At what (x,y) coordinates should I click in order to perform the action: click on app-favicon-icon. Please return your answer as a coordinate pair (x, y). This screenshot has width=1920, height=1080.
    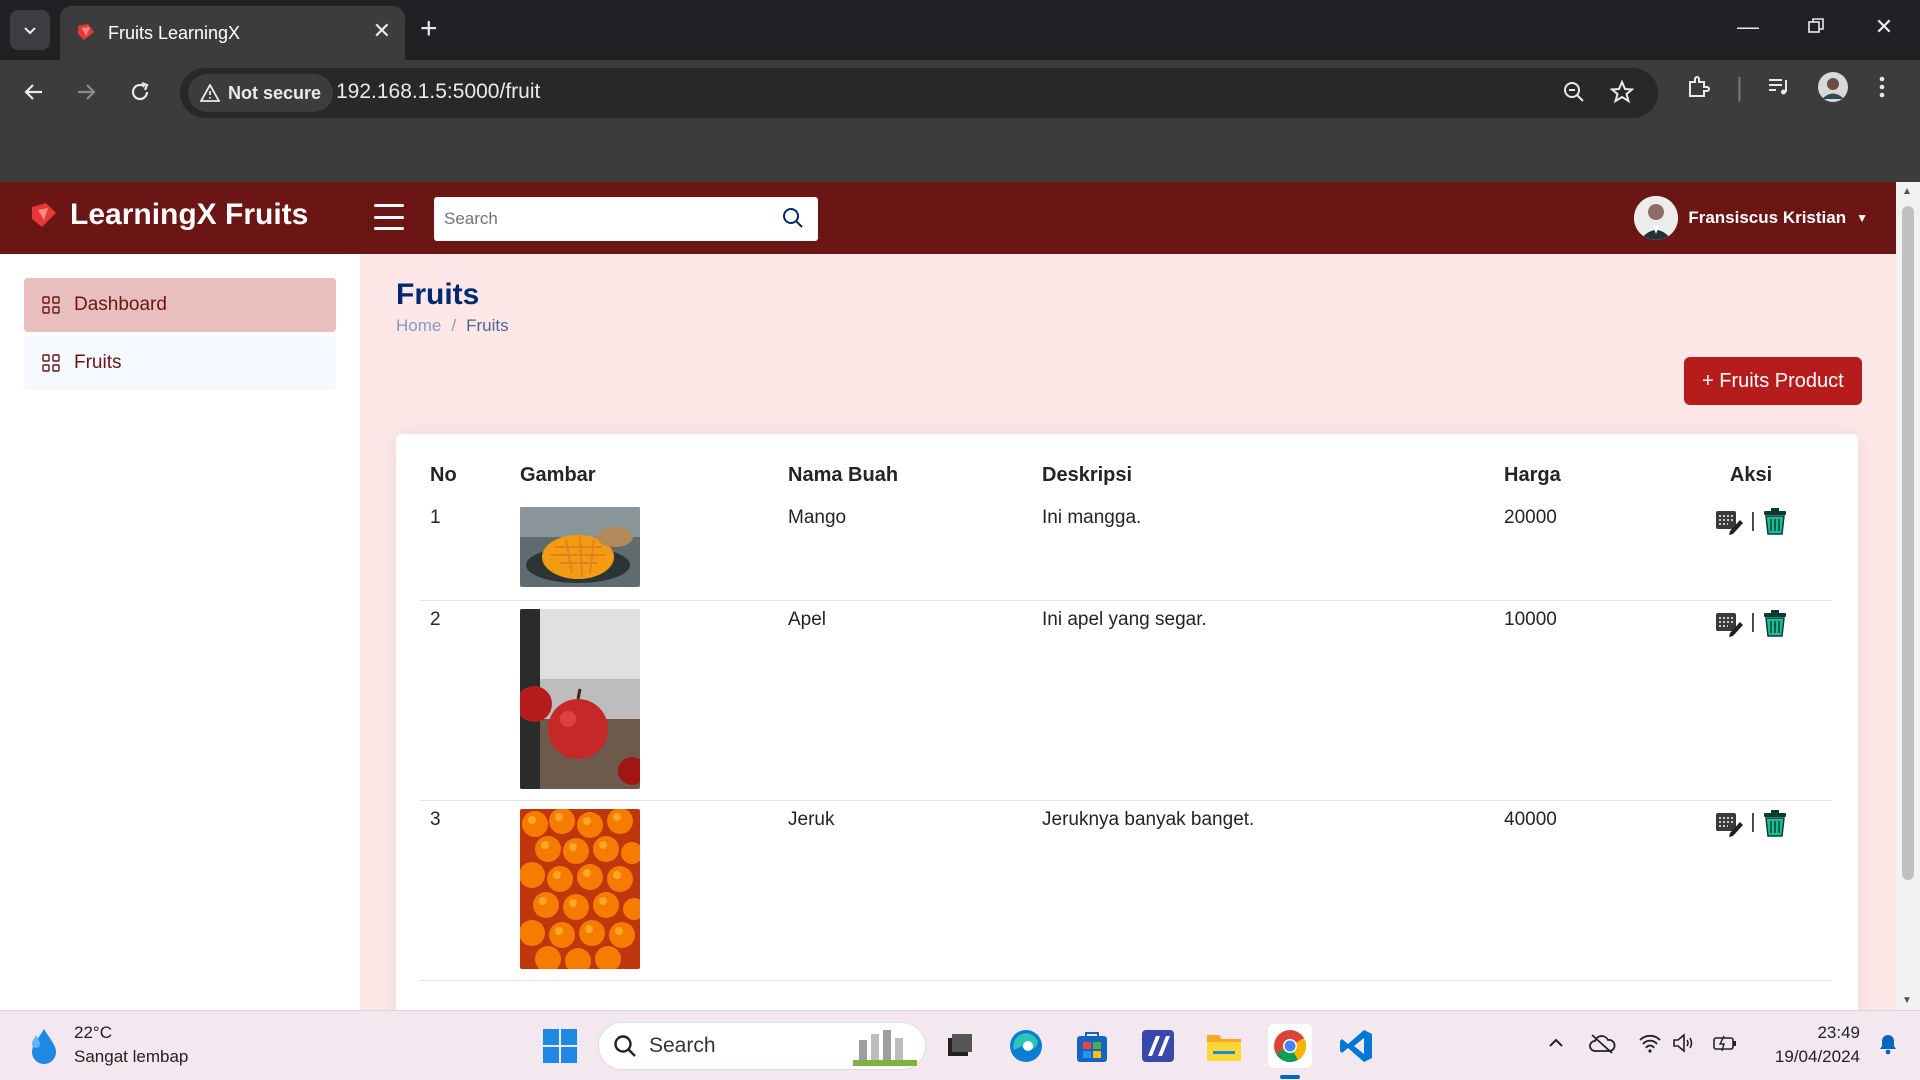
    Looking at the image, I should click on (86, 34).